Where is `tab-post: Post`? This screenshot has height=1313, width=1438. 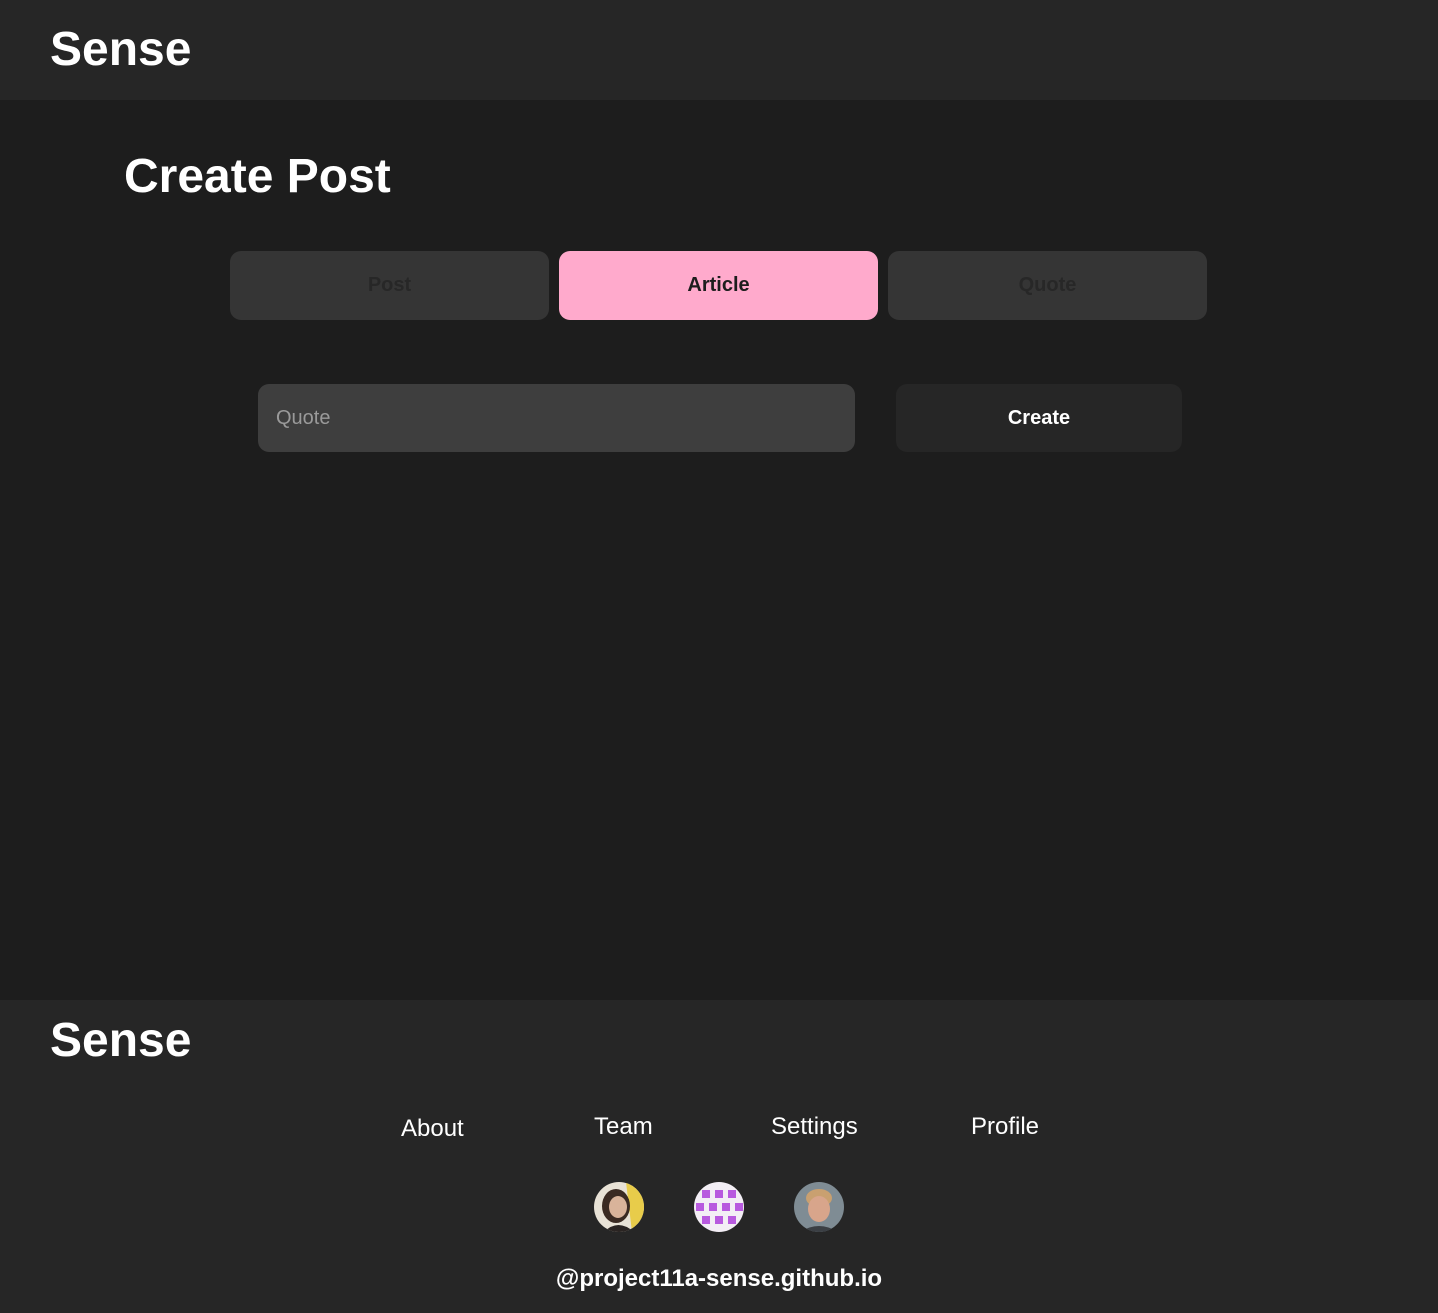
tab-post: Post is located at coordinates (389, 285).